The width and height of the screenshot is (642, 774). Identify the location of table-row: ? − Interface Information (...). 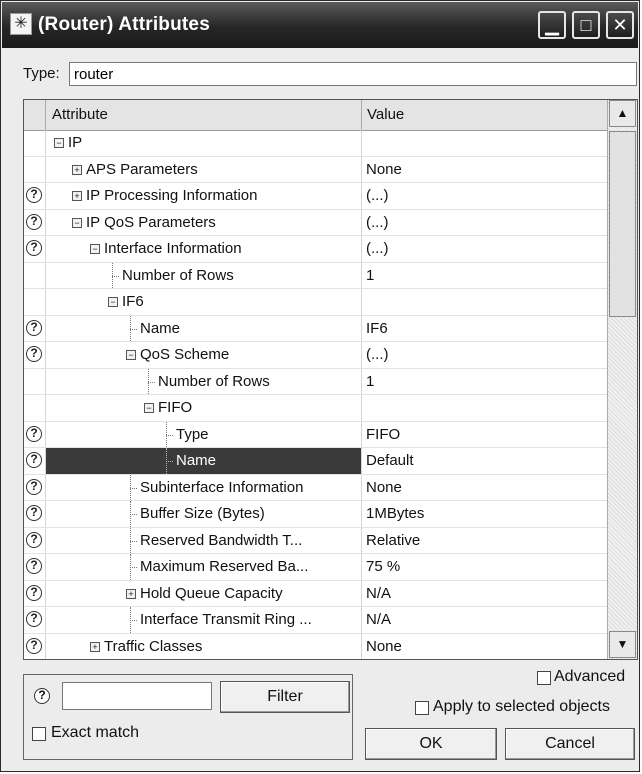
(315, 249).